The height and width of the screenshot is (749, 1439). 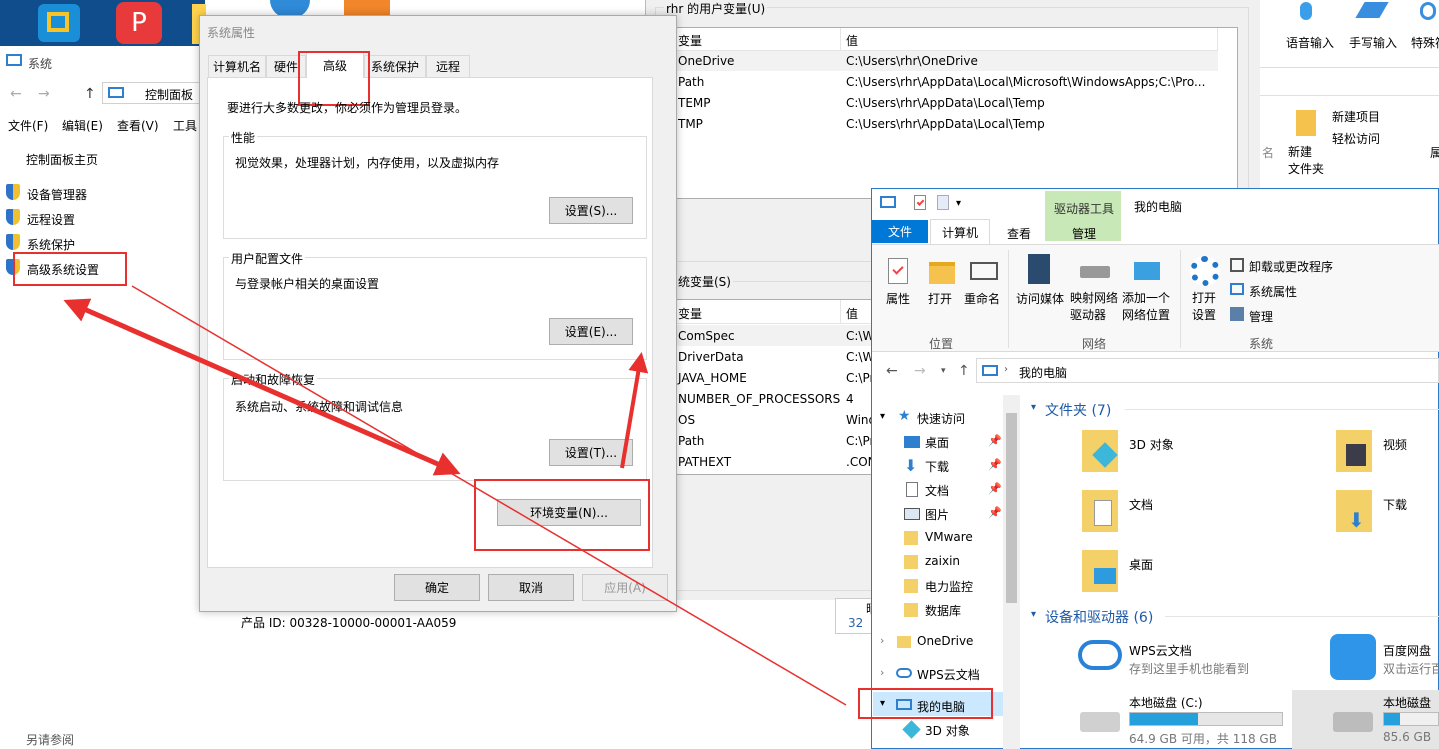 What do you see at coordinates (1166, 702) in the screenshot?
I see `device-c-name: 本地磁盘 (C:)` at bounding box center [1166, 702].